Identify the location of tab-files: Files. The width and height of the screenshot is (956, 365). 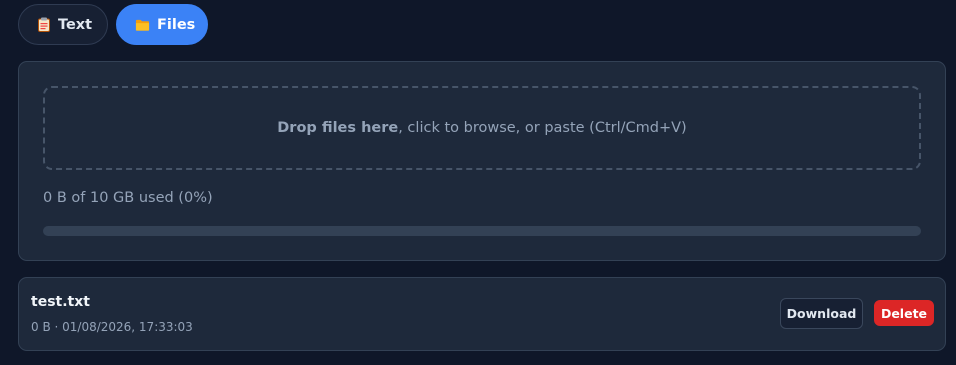
(162, 24).